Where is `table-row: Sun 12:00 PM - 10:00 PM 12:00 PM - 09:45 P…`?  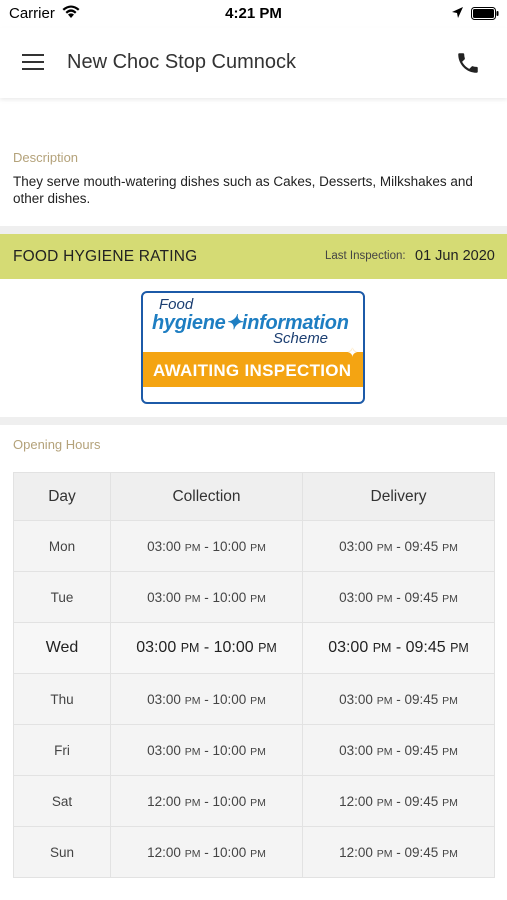 table-row: Sun 12:00 PM - 10:00 PM 12:00 PM - 09:45 P… is located at coordinates (254, 852).